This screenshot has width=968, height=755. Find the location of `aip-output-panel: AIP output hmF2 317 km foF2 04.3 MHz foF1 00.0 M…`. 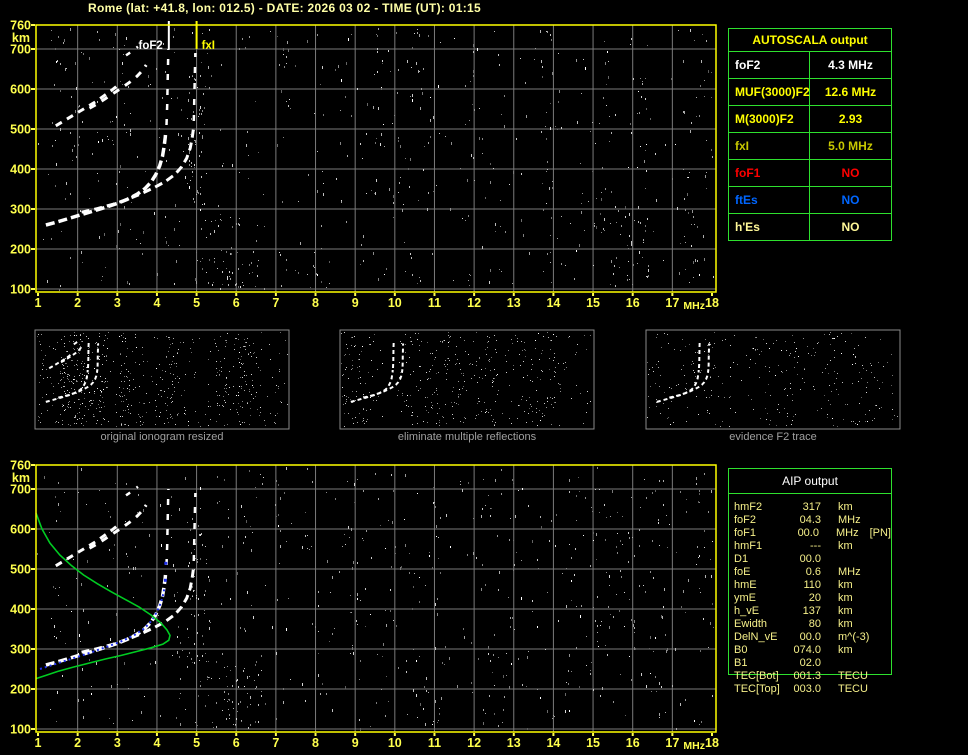

aip-output-panel: AIP output hmF2 317 km foF2 04.3 MHz foF1 00.0 M… is located at coordinates (810, 581).